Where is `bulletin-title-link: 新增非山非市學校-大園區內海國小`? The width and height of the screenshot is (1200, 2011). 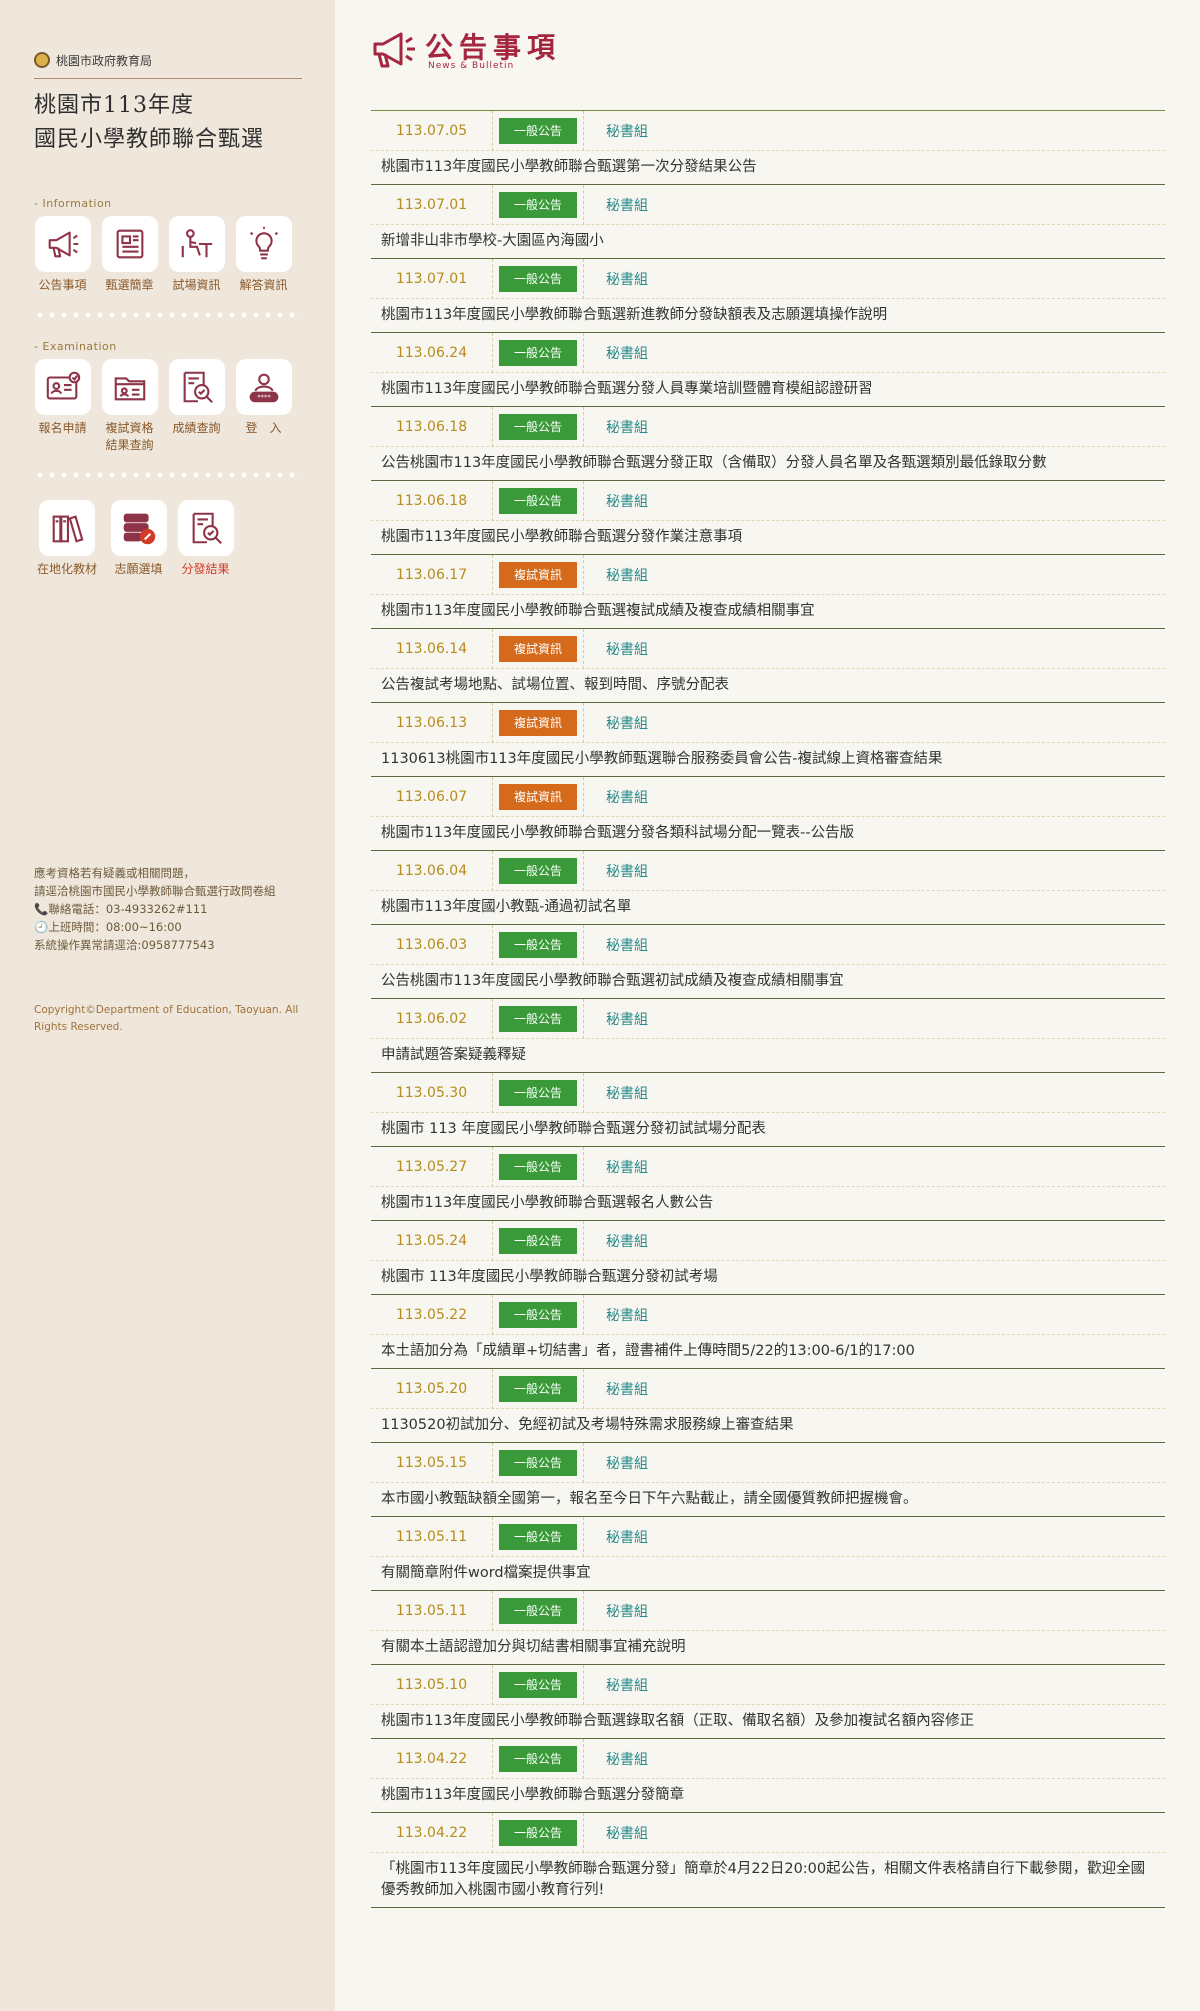
bulletin-title-link: 新增非山非市學校-大園區內海國小 is located at coordinates (768, 241).